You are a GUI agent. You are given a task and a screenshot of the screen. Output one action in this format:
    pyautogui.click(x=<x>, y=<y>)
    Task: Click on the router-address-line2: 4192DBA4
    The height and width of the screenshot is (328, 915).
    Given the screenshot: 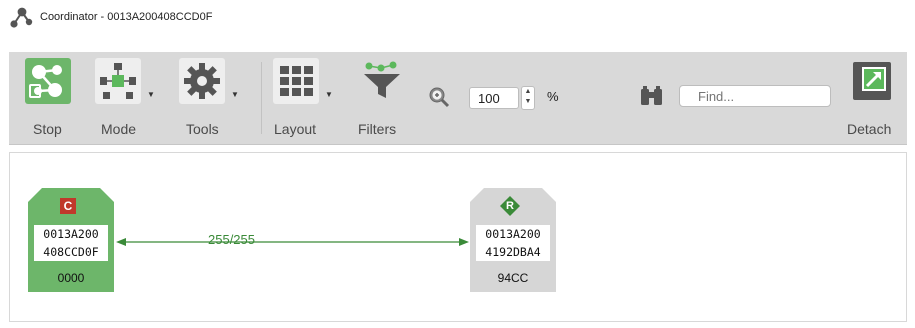 What is the action you would take?
    pyautogui.click(x=513, y=252)
    